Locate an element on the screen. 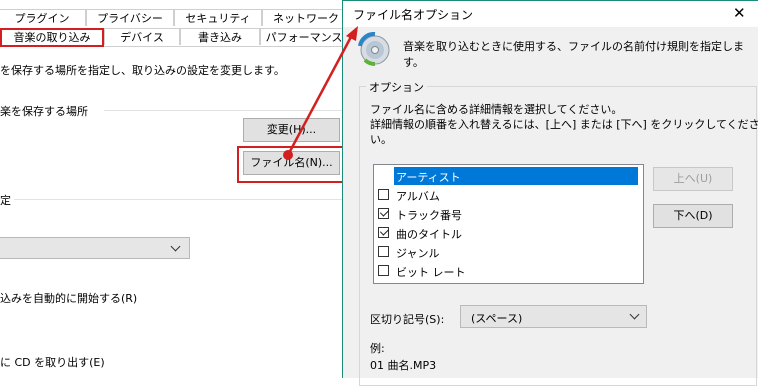  annotation-arrow is located at coordinates (320, 93).